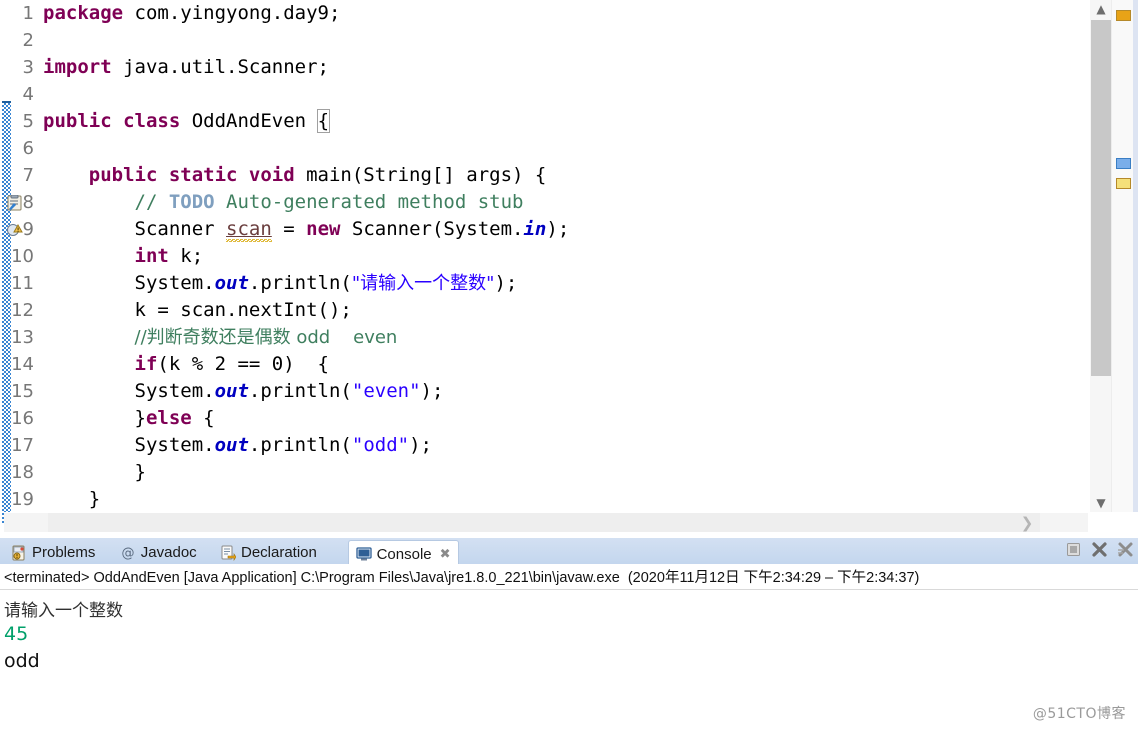 This screenshot has width=1138, height=731. What do you see at coordinates (22, 256) in the screenshot?
I see `line-number: 10` at bounding box center [22, 256].